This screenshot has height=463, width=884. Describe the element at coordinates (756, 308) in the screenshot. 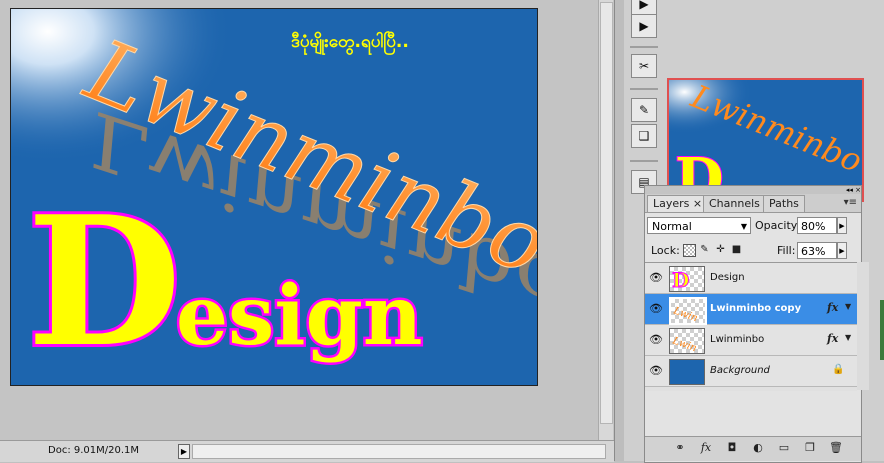

I see `layer-name: Lwinminbo copy` at that location.